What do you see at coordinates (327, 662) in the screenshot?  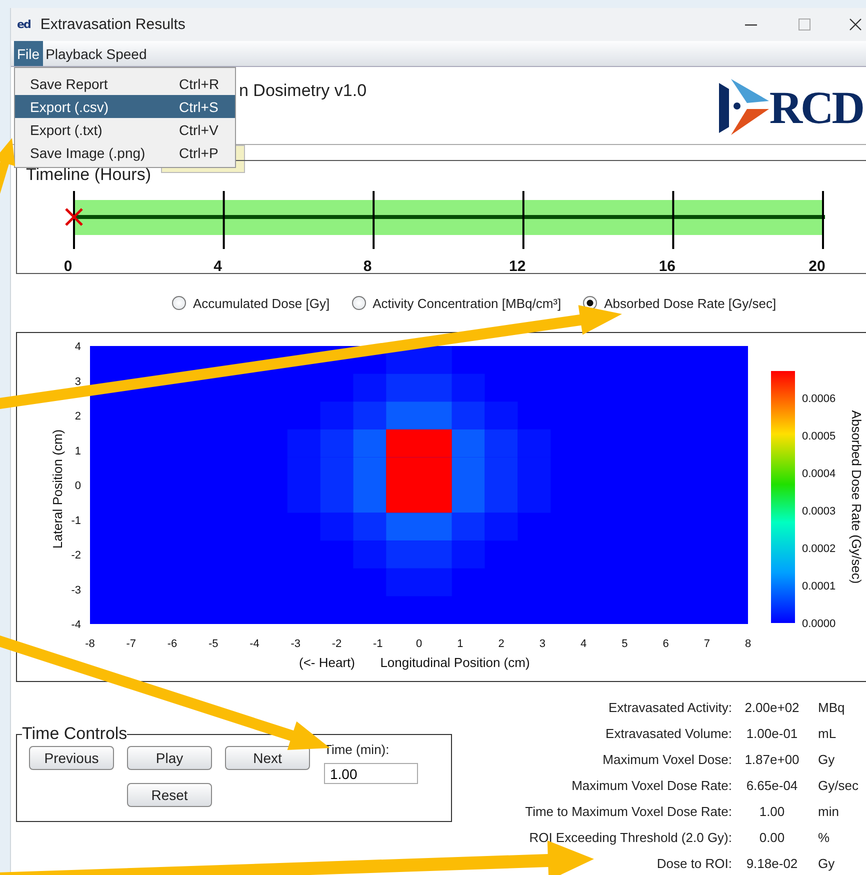 I see `x-axis-note: (<- Heart)` at bounding box center [327, 662].